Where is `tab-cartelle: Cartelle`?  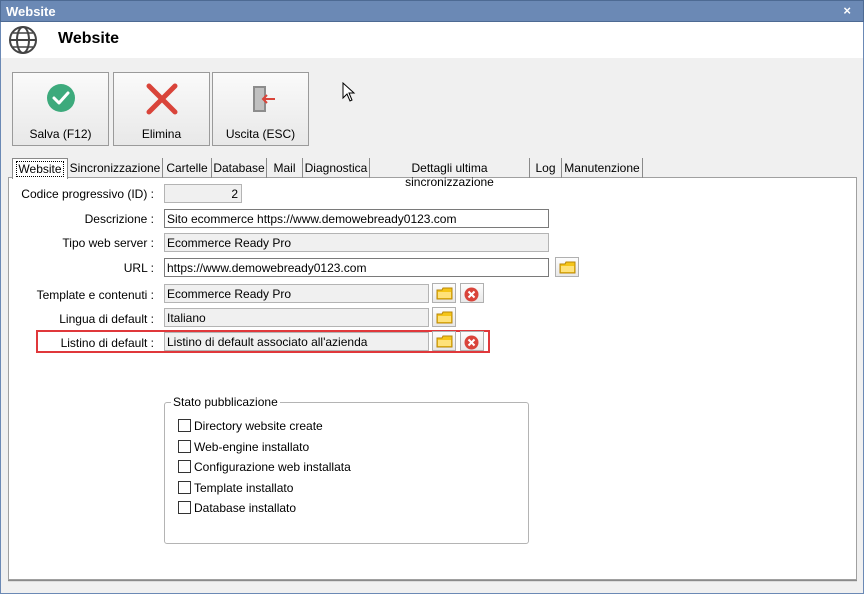
tab-cartelle: Cartelle is located at coordinates (187, 168).